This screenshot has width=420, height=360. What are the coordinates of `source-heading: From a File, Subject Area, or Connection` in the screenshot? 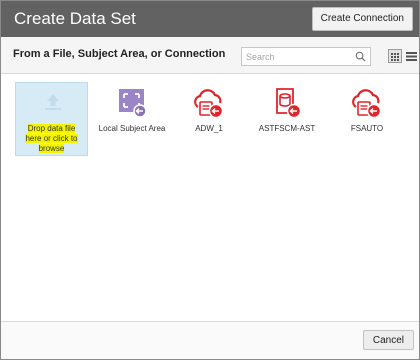 It's located at (119, 54).